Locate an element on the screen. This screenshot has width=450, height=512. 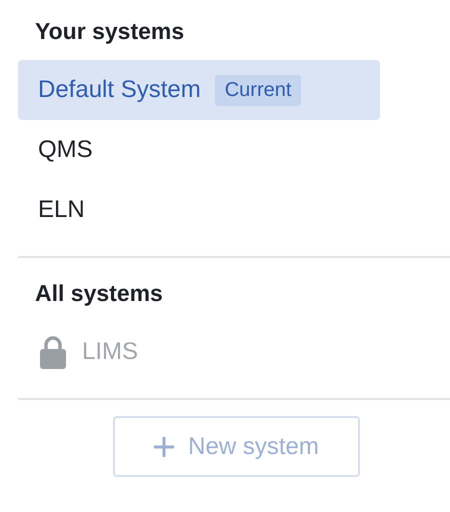
plus-icon is located at coordinates (164, 446).